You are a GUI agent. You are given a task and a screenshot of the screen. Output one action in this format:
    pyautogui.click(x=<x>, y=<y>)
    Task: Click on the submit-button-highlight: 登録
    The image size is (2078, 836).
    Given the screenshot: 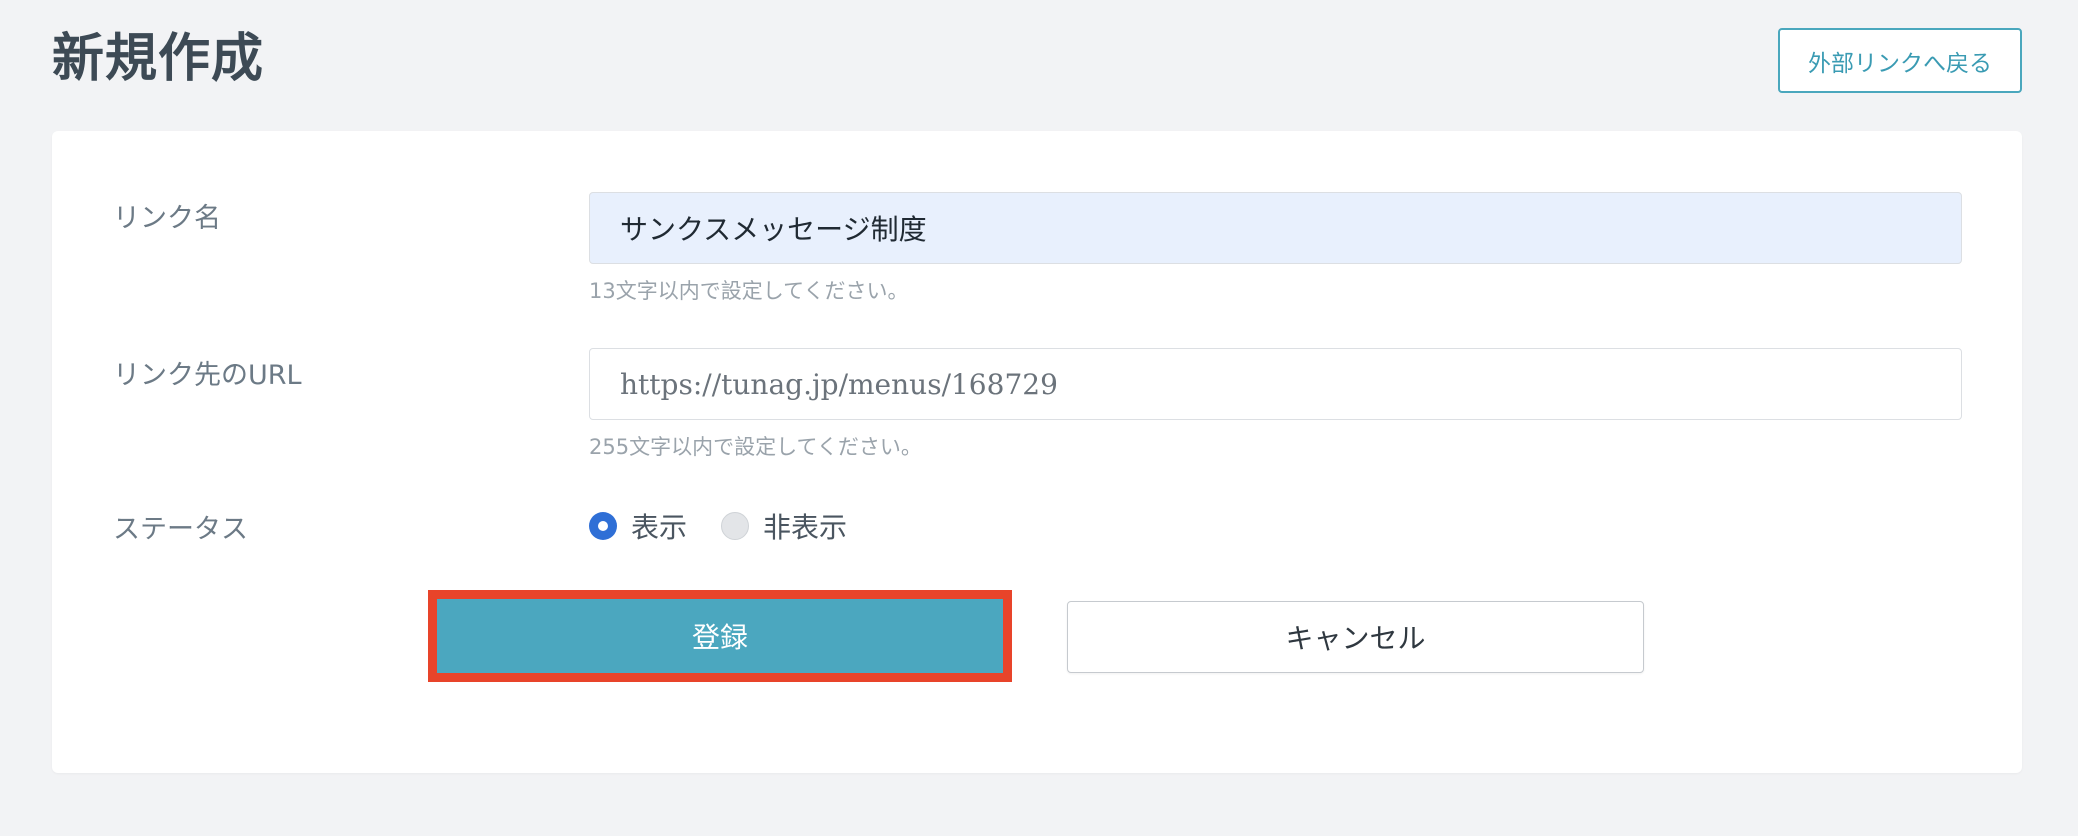 What is the action you would take?
    pyautogui.click(x=720, y=636)
    